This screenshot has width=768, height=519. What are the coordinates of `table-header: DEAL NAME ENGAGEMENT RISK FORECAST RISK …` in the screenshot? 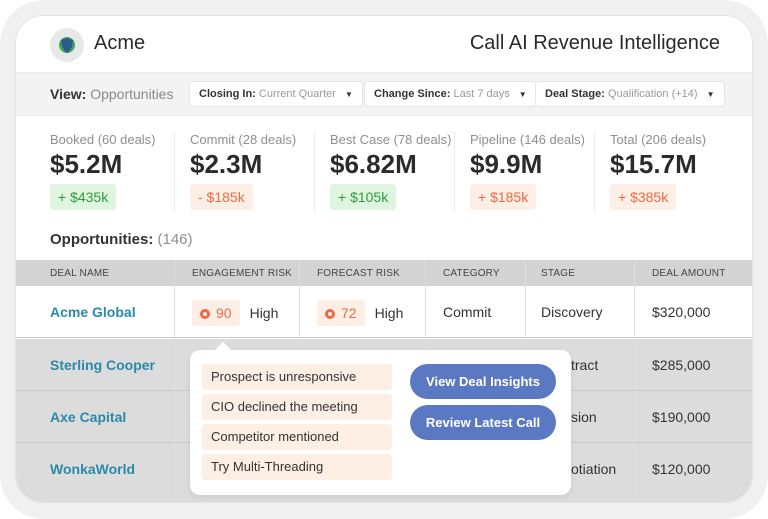 It's located at (384, 273).